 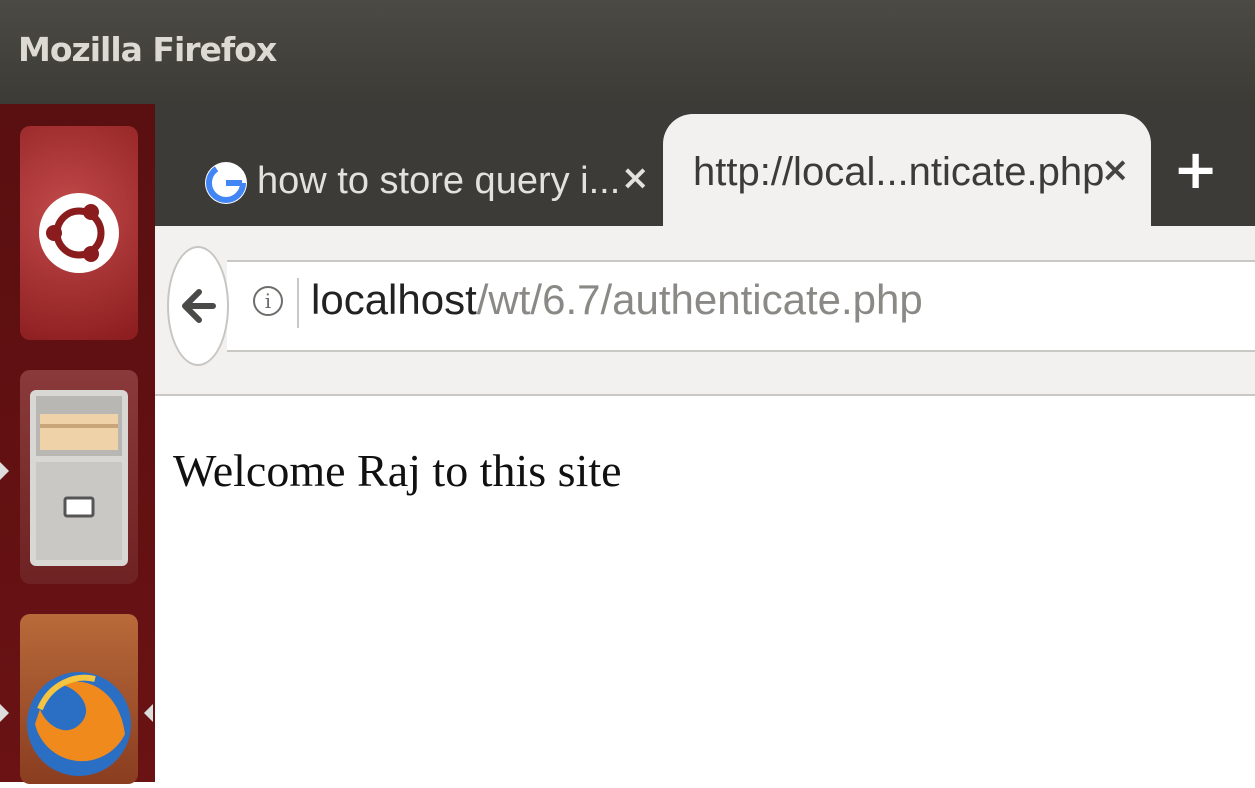 What do you see at coordinates (397, 470) in the screenshot?
I see `welcome-message: Welcome Raj to this site` at bounding box center [397, 470].